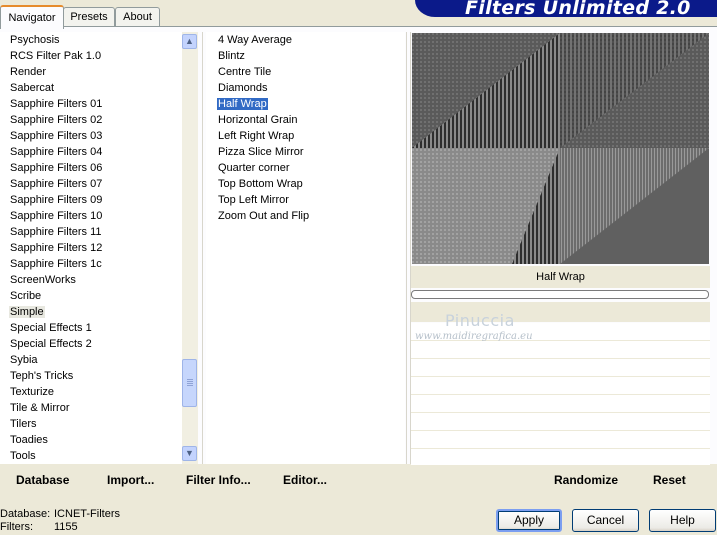  What do you see at coordinates (91, 104) in the screenshot?
I see `list-item: Sapphire Filters 01` at bounding box center [91, 104].